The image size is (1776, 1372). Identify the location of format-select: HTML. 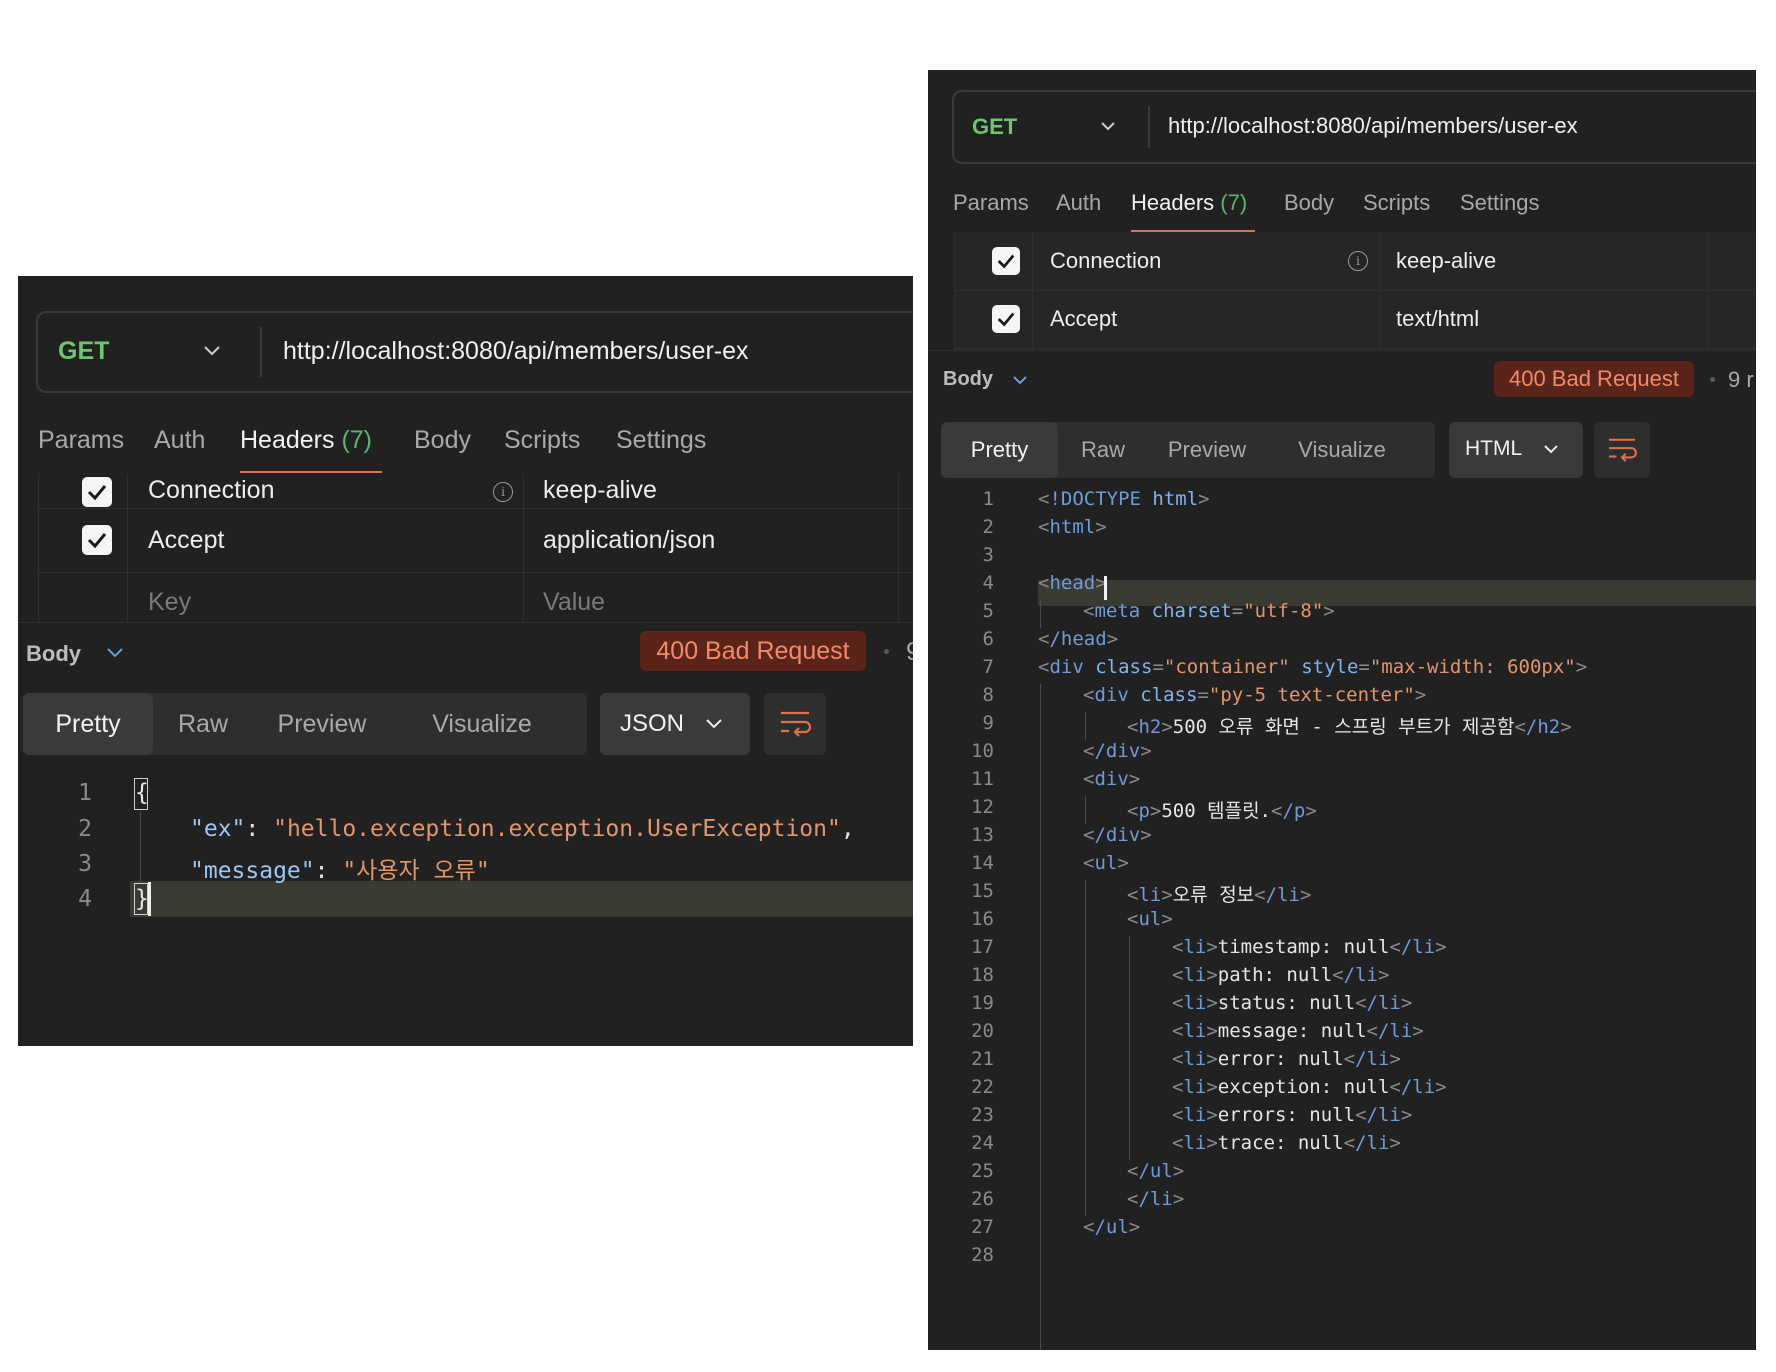
(1516, 450).